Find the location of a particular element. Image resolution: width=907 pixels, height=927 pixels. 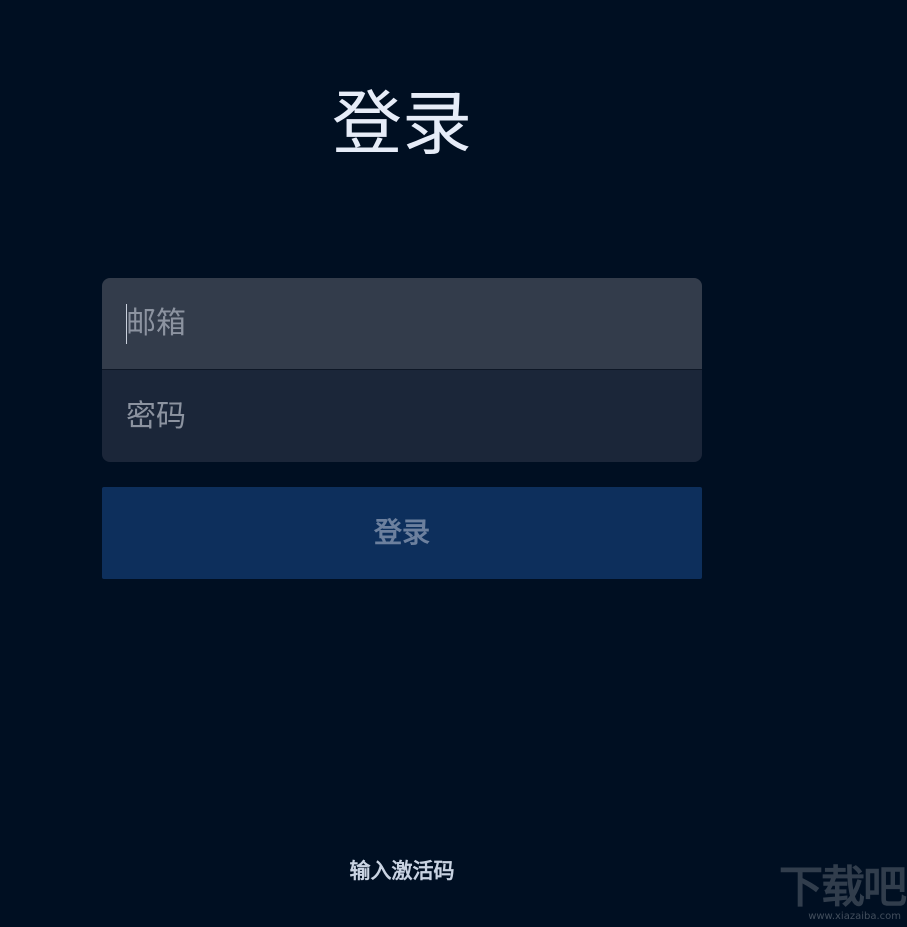

text-cursor is located at coordinates (126, 324).